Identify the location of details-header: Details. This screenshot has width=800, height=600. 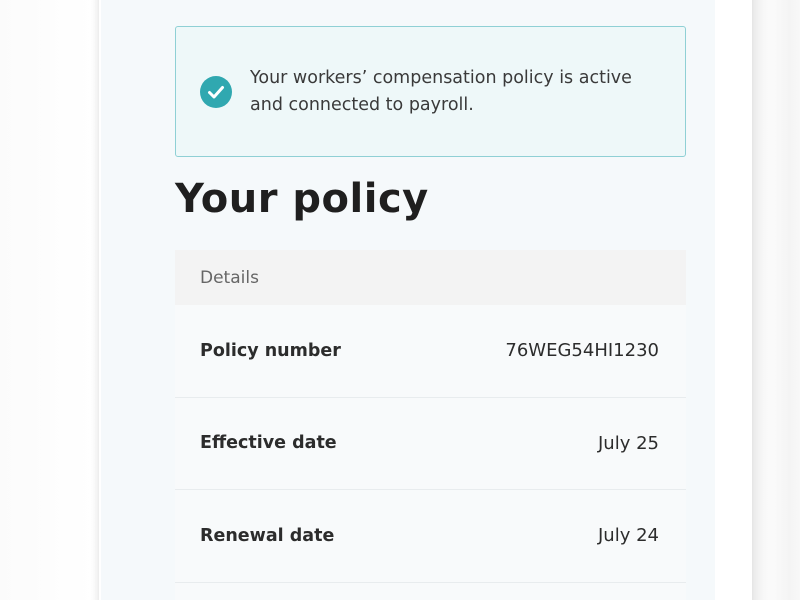
(430, 277).